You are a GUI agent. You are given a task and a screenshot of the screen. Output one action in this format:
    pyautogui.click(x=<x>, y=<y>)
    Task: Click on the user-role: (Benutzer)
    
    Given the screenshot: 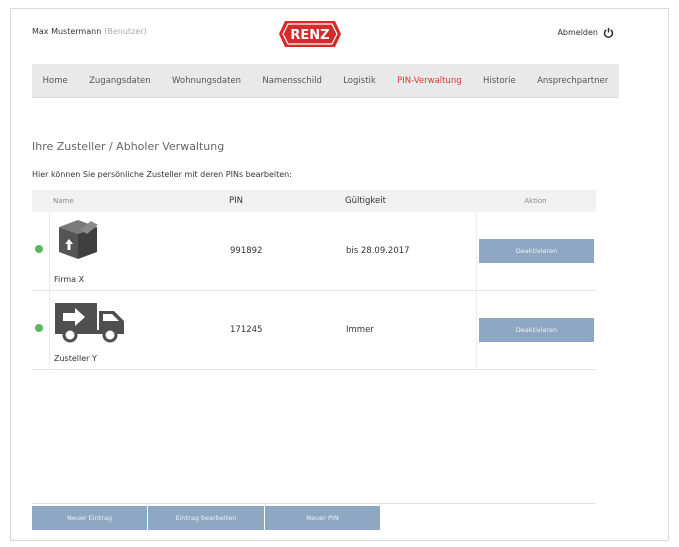 What is the action you would take?
    pyautogui.click(x=125, y=31)
    